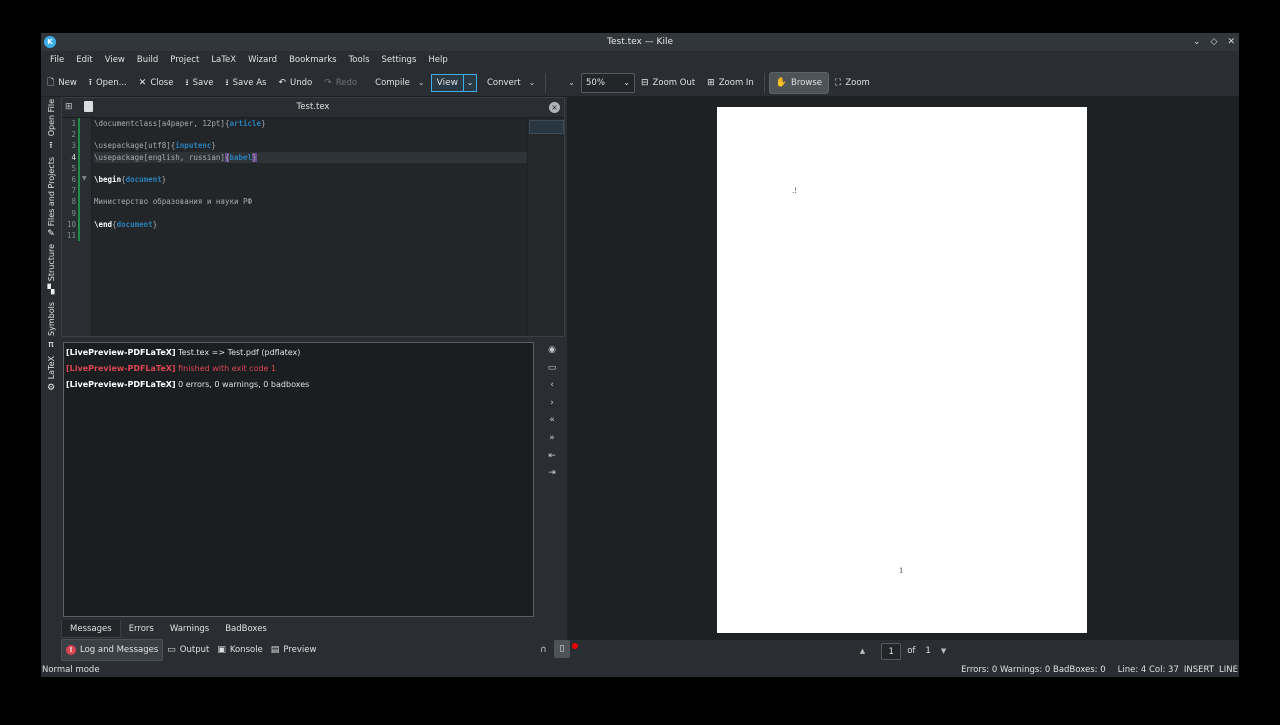 The image size is (1280, 725). I want to click on next-page-icon: ▼, so click(943, 651).